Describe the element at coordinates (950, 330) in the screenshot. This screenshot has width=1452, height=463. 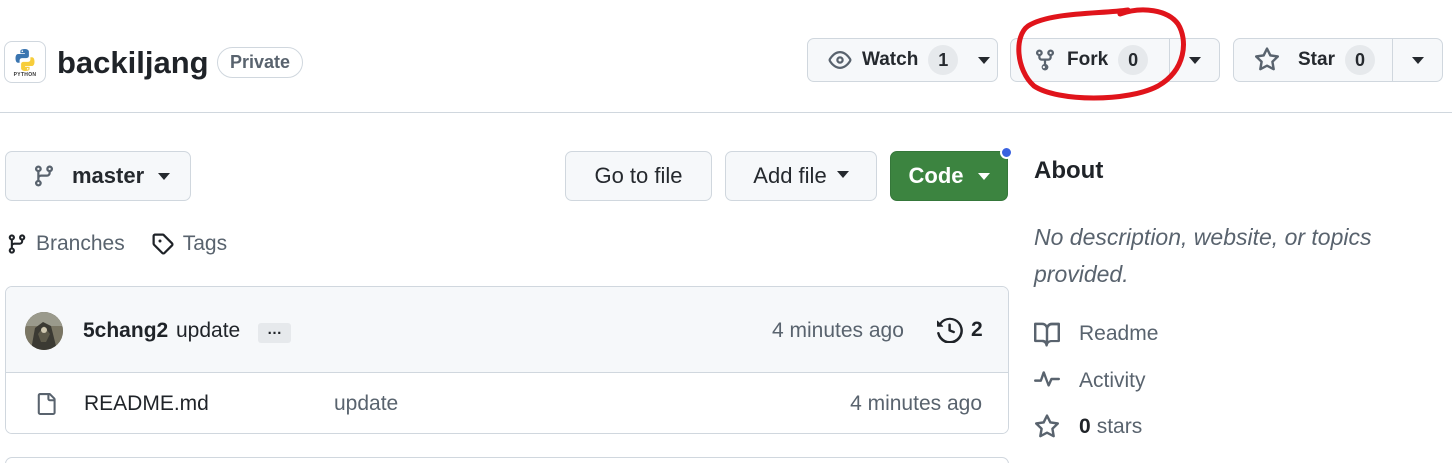
I see `history-icon` at that location.